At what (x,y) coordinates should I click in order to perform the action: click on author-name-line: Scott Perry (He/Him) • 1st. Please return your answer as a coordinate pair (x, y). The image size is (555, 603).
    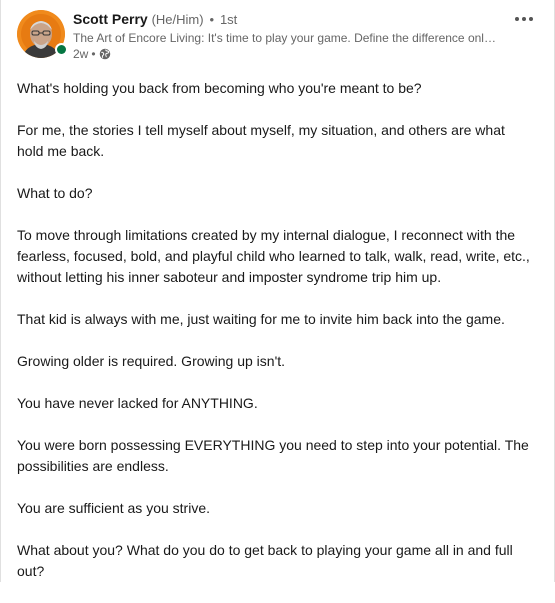
    Looking at the image, I should click on (285, 19).